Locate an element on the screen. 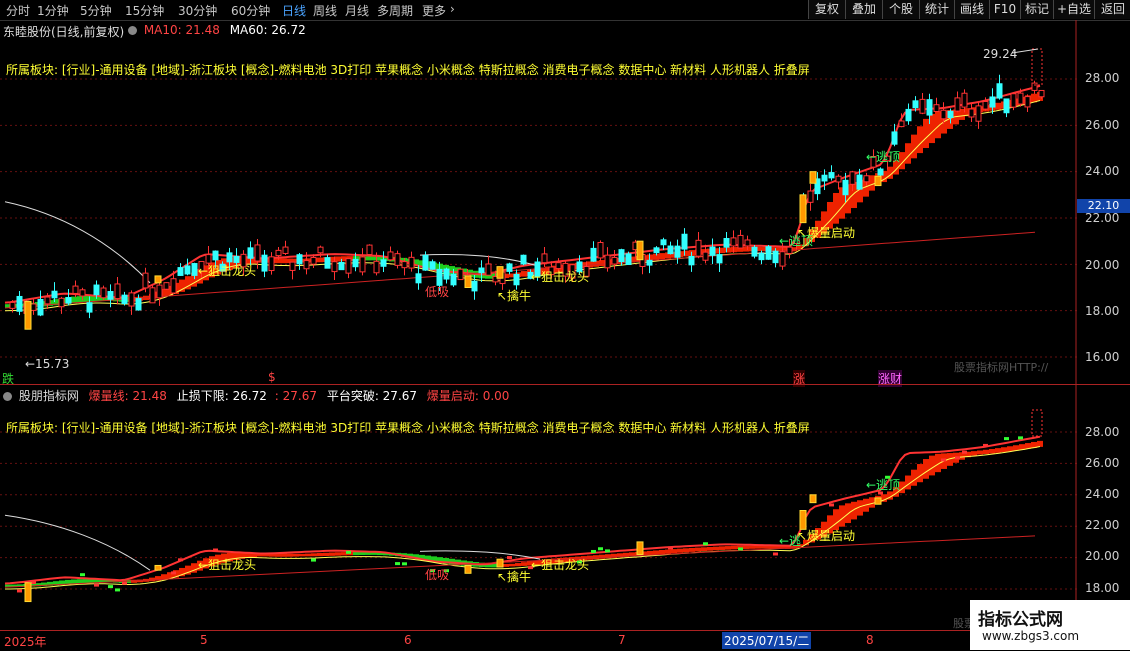  more-arrow-icon: › is located at coordinates (452, 9).